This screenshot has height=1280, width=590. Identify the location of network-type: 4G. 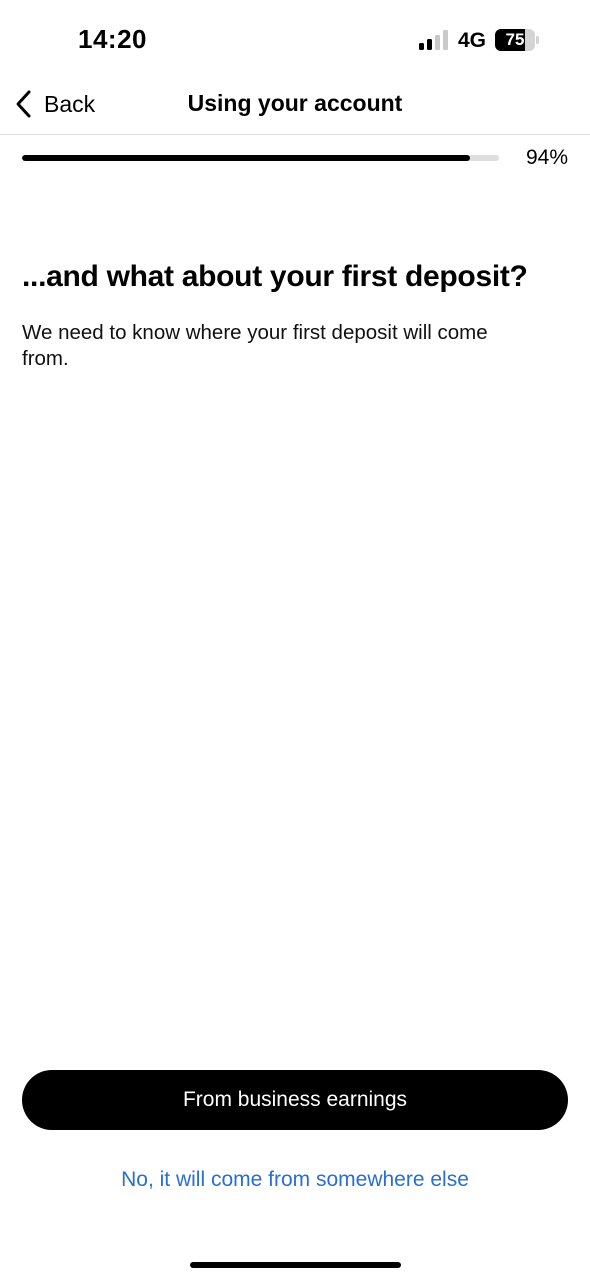
(472, 40).